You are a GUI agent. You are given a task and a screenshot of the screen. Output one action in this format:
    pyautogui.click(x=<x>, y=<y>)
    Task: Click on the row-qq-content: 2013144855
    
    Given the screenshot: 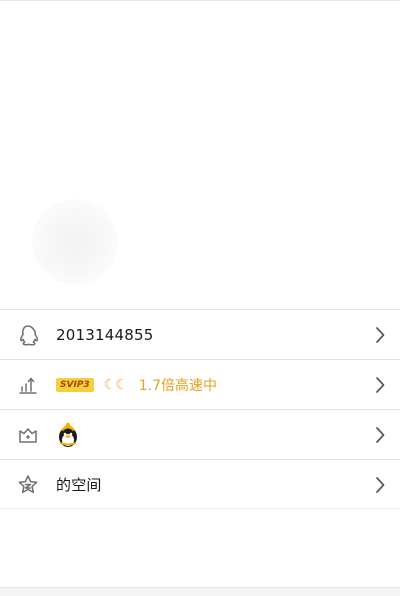 What is the action you would take?
    pyautogui.click(x=104, y=334)
    